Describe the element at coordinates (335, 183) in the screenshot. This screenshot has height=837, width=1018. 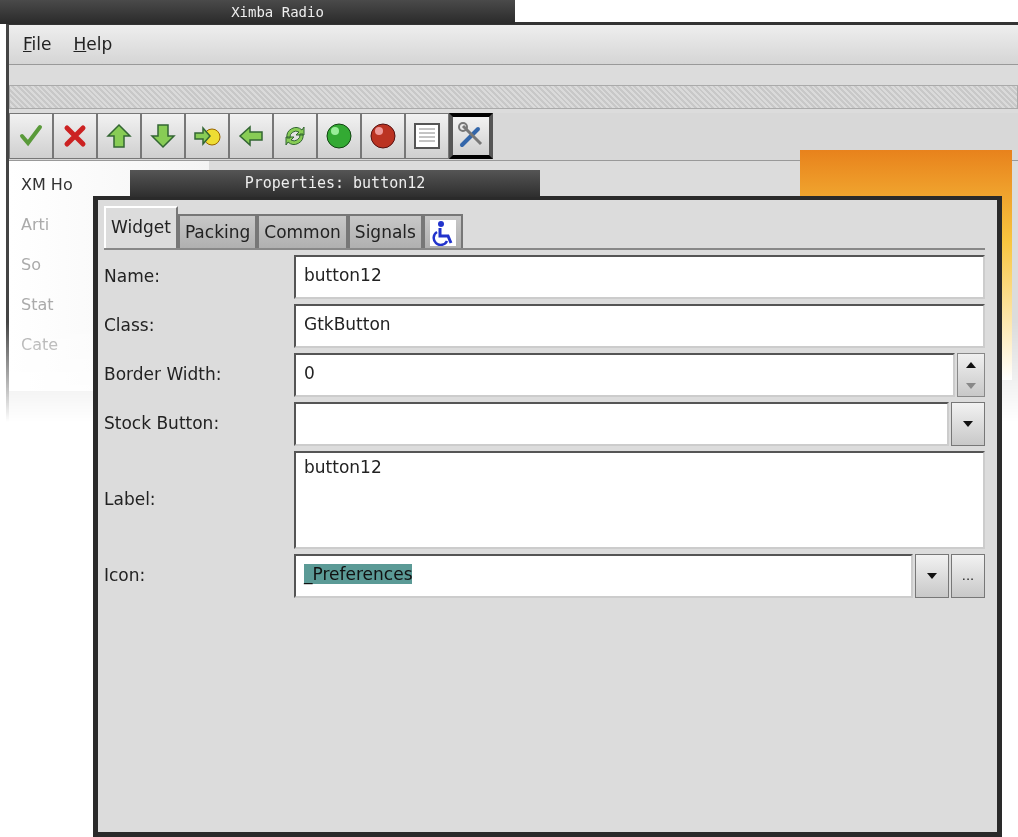
I see `dialog-title: Properties: button12` at that location.